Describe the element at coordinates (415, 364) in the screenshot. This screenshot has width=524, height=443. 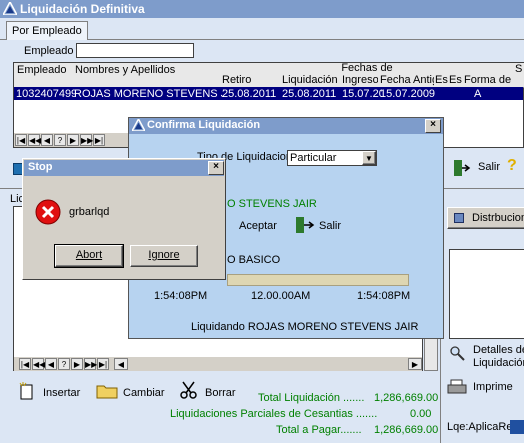
I see `hscroll-right-icon: ▶` at that location.